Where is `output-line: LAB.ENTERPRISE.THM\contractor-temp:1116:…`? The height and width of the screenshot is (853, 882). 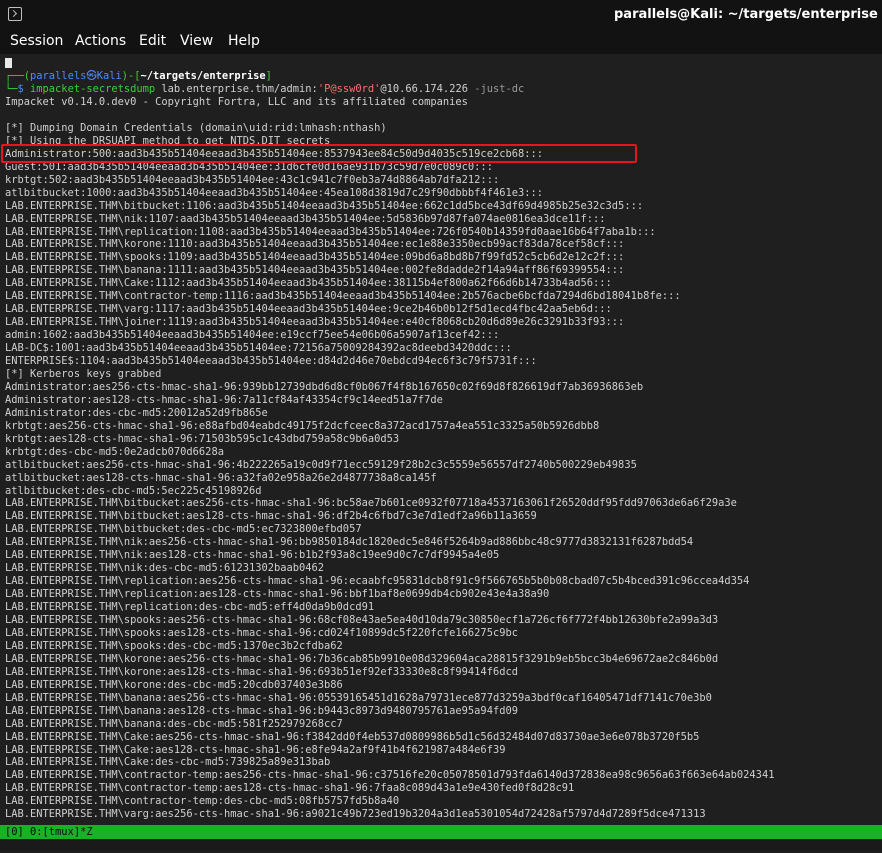 output-line: LAB.ENTERPRISE.THM\contractor-temp:1116:… is located at coordinates (343, 296).